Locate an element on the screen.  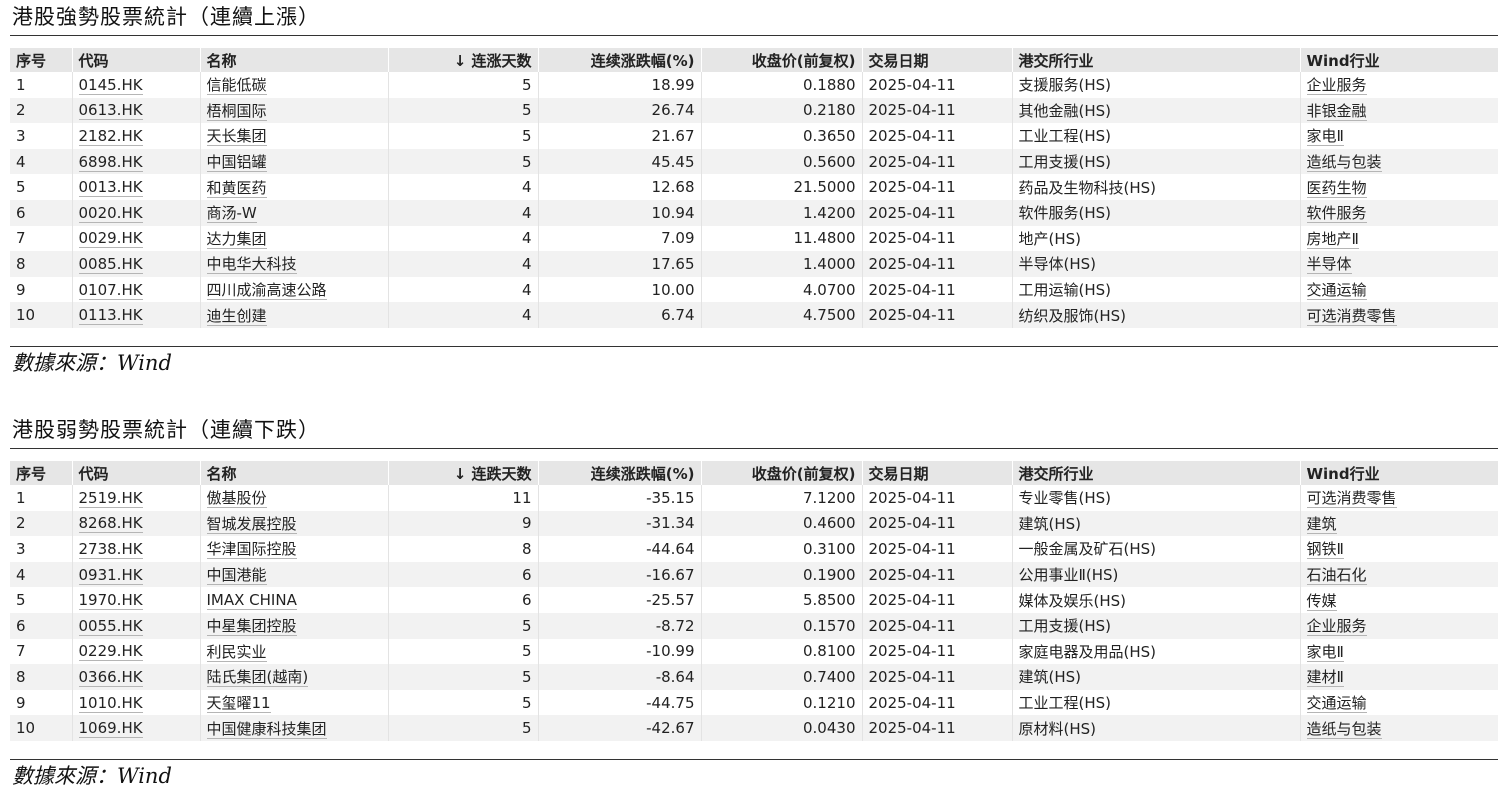
strong-link-name: 商汤-W is located at coordinates (231, 214).